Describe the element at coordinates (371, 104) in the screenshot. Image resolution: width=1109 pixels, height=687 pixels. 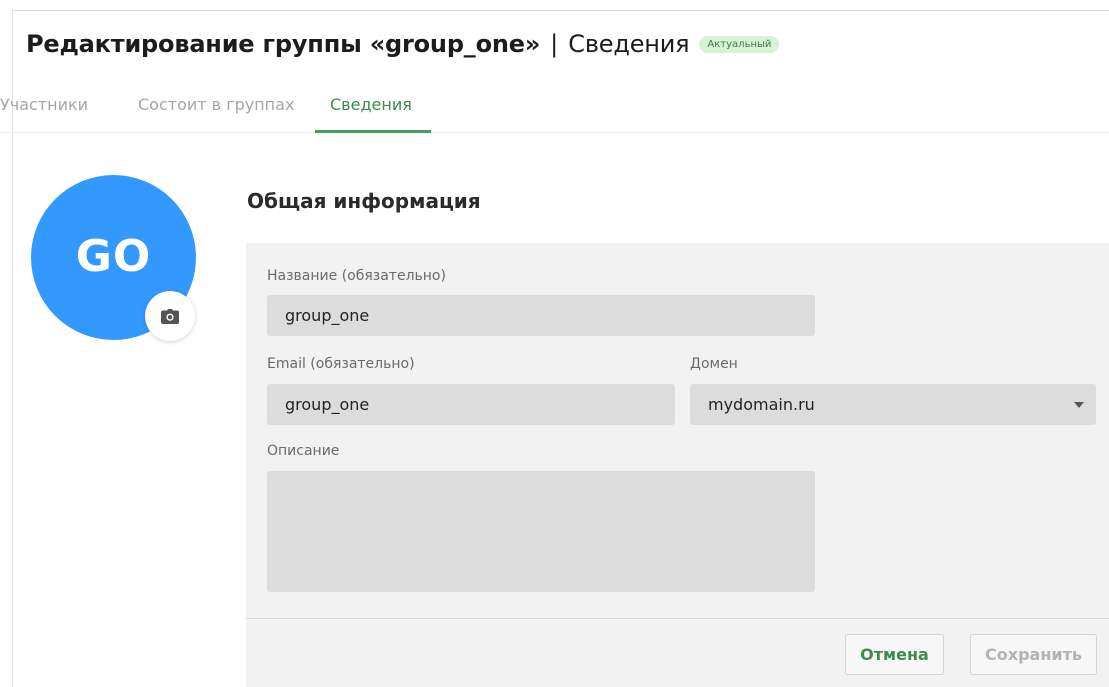
I see `tab-details: Сведения` at that location.